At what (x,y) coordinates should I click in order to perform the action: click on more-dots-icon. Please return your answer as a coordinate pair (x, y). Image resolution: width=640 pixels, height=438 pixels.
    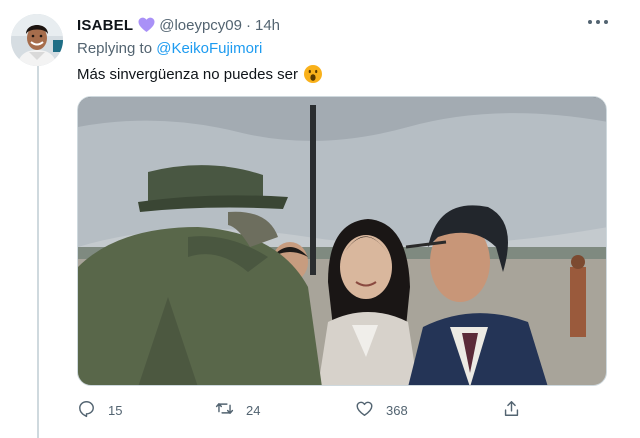
    Looking at the image, I should click on (598, 22).